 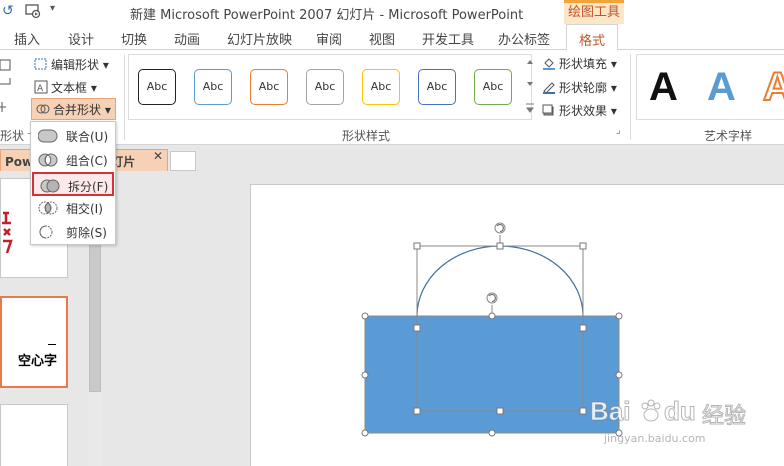 I want to click on drawing-tools-context-label: 绘图工具, so click(x=594, y=12).